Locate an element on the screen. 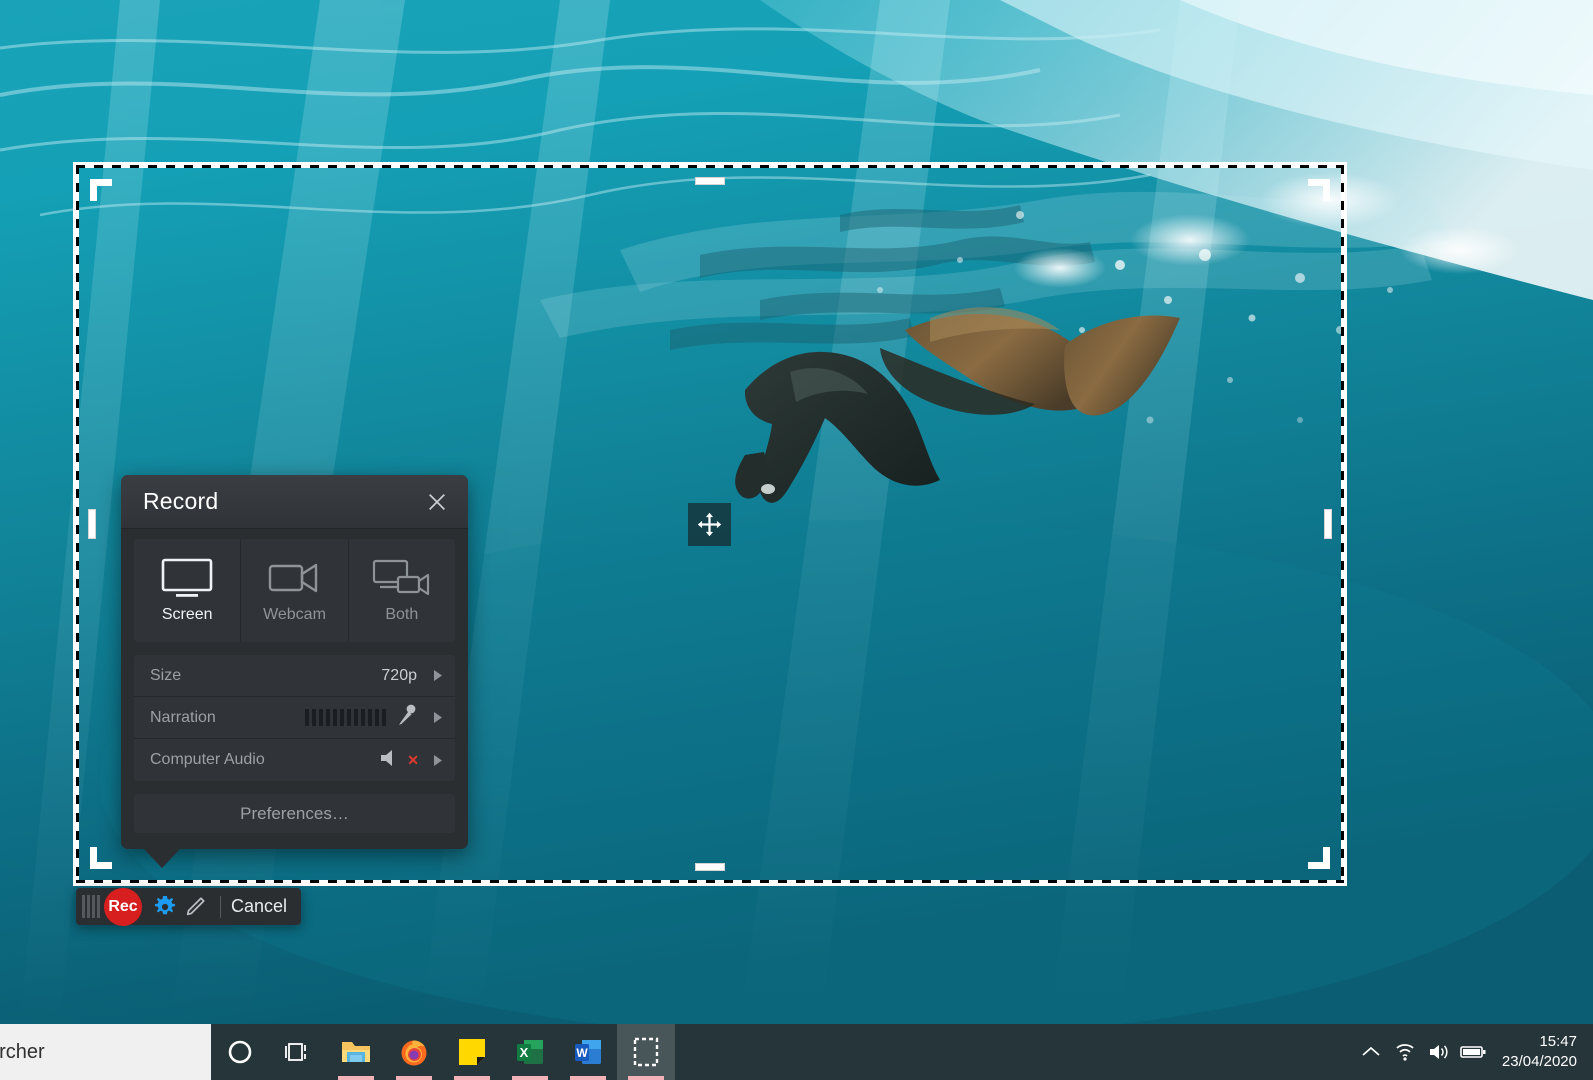  mode-both: Both is located at coordinates (402, 590).